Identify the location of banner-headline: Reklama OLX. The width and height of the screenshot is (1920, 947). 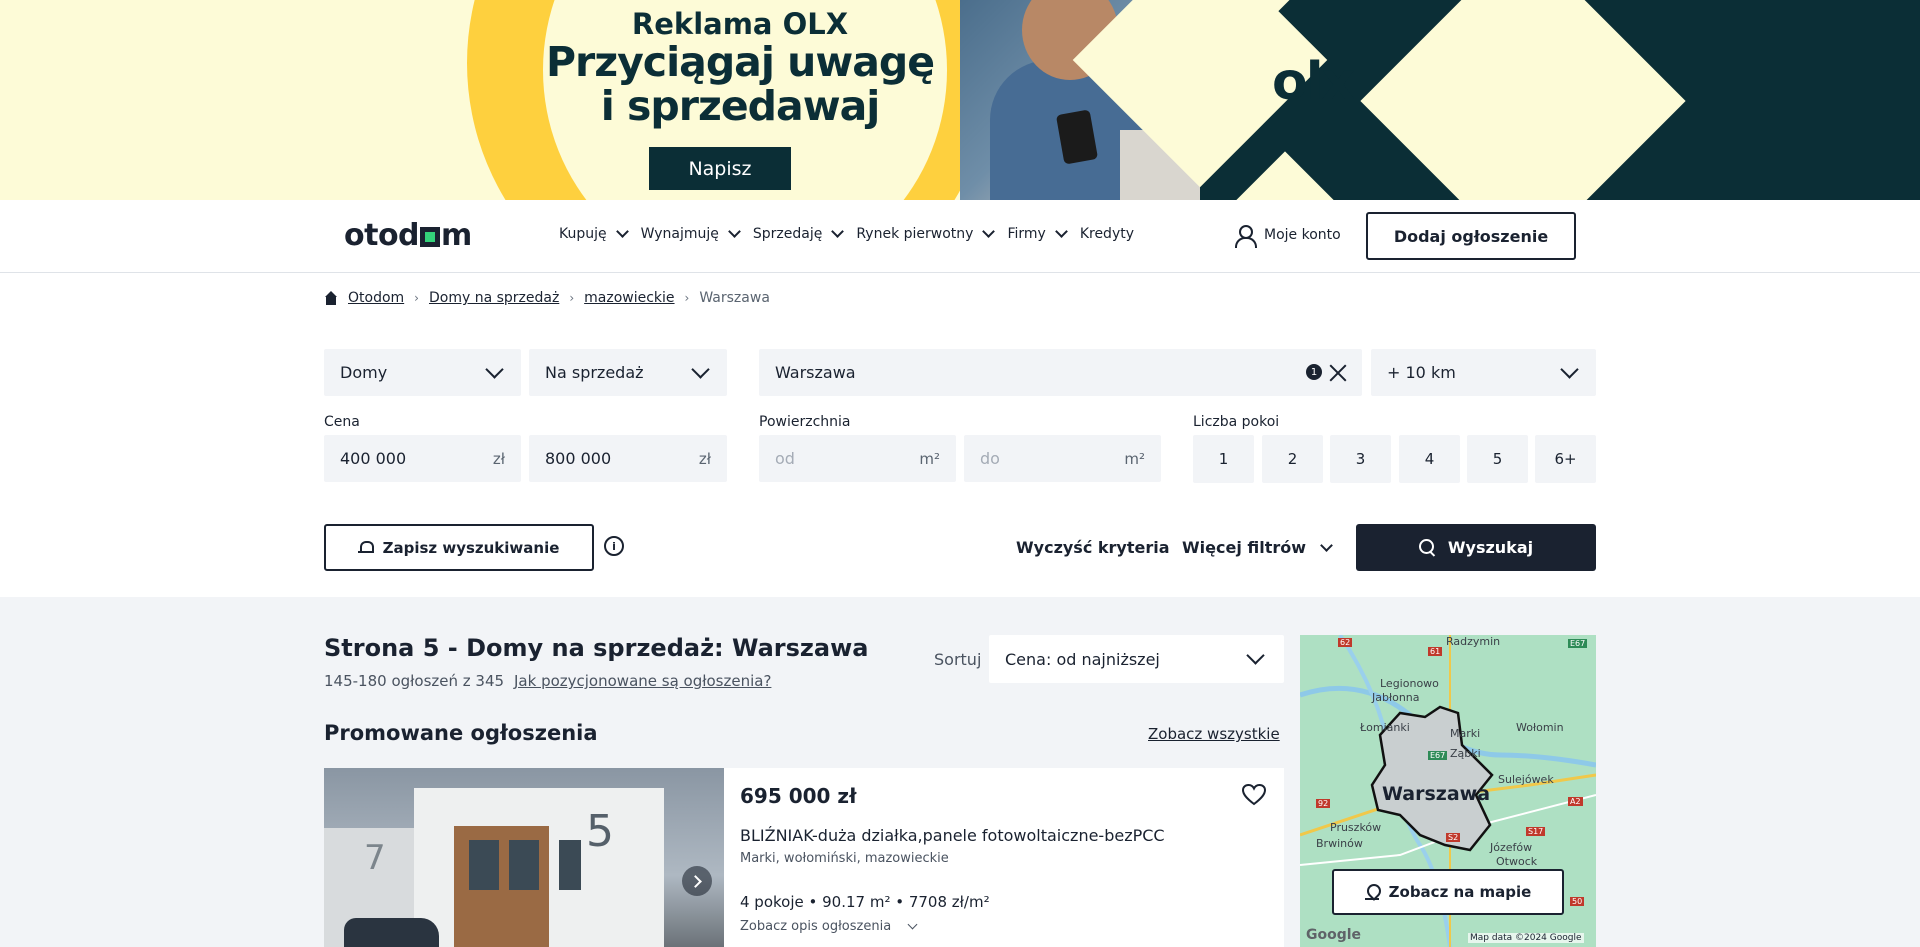
(740, 24).